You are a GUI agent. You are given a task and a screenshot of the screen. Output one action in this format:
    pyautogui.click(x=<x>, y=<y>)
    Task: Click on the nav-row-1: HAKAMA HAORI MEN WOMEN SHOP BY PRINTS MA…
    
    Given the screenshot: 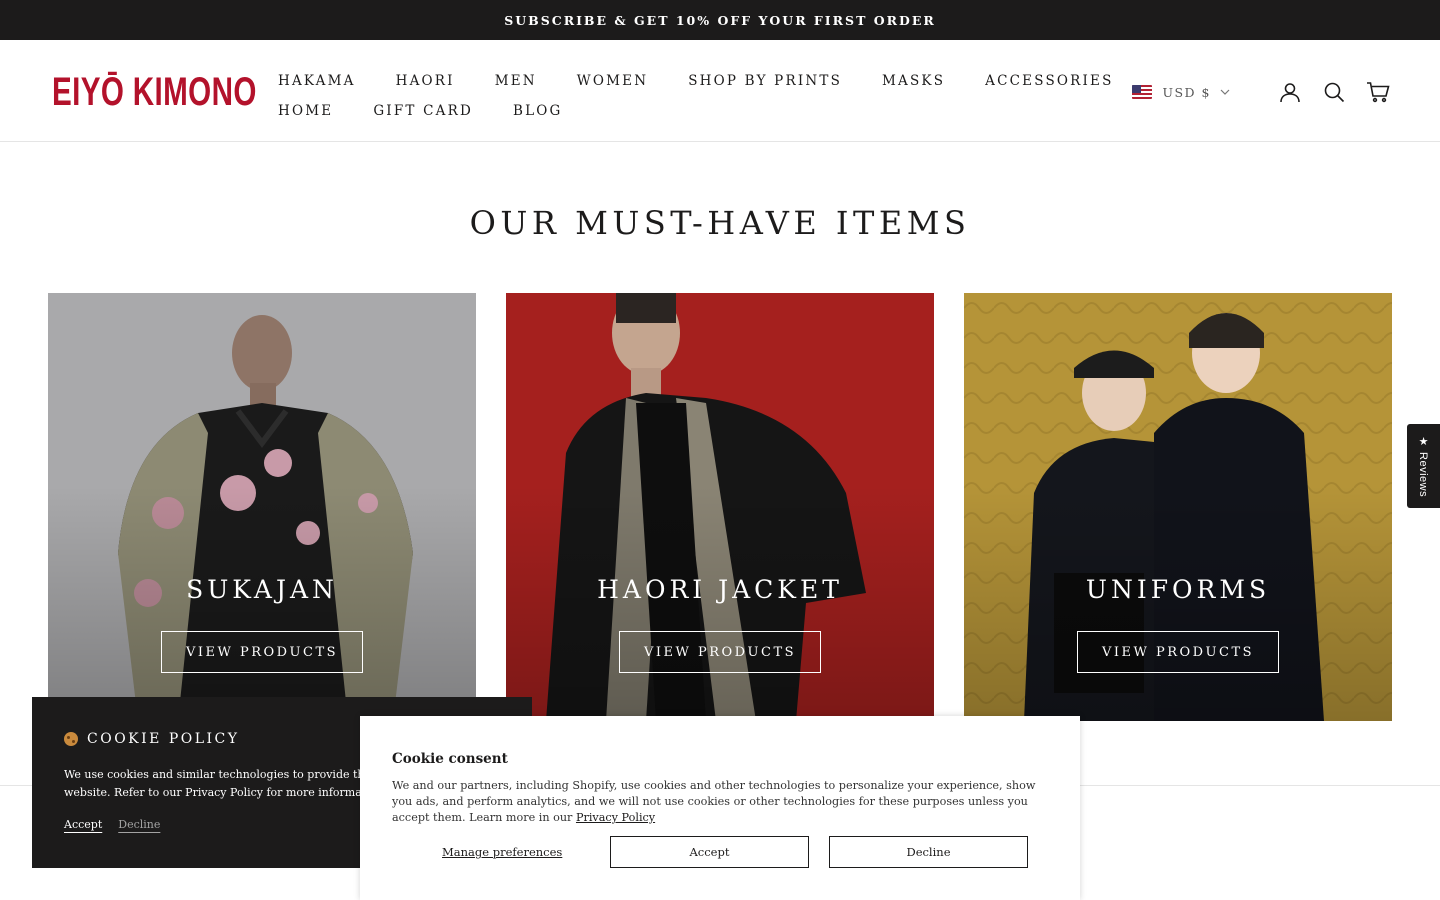 What is the action you would take?
    pyautogui.click(x=694, y=81)
    